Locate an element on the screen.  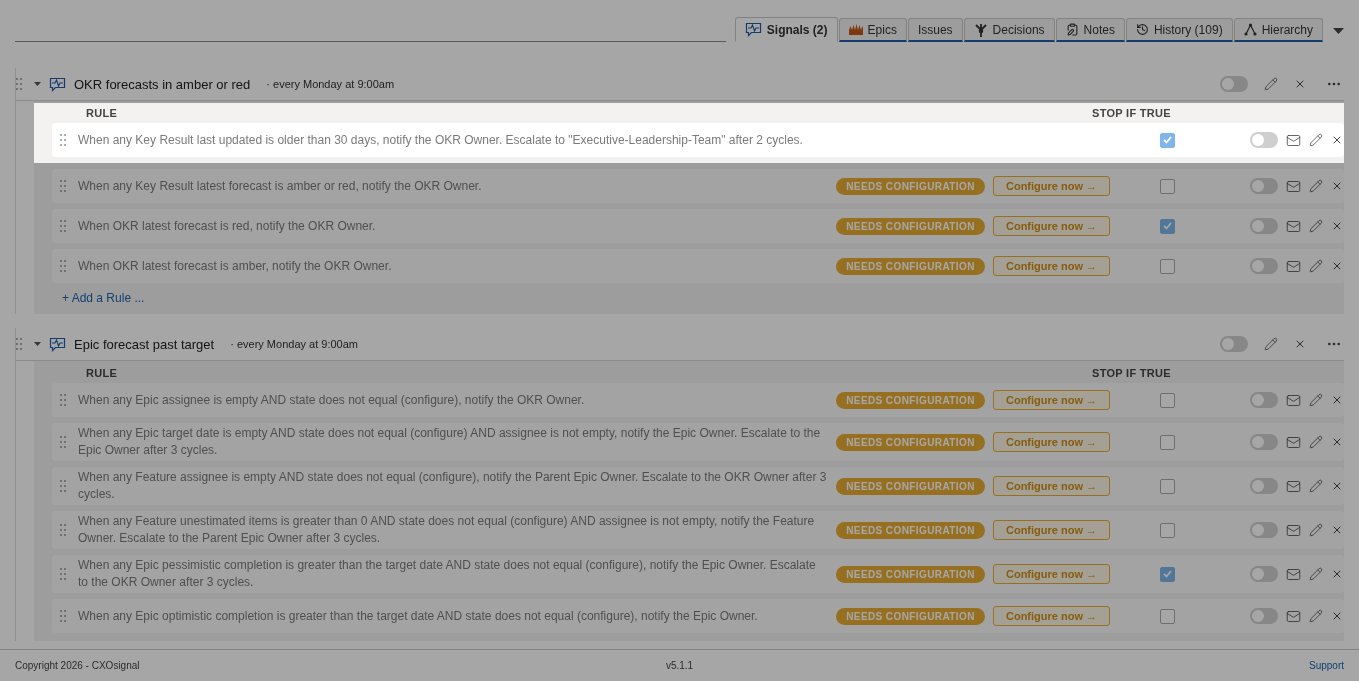
support-link: Support is located at coordinates (1326, 665).